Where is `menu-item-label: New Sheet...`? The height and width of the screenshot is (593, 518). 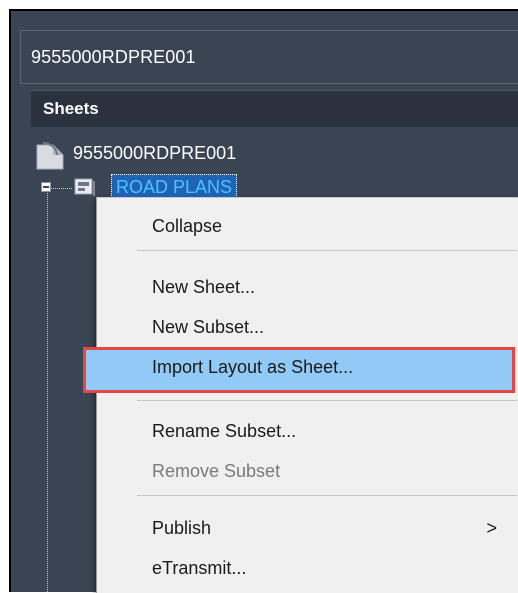 menu-item-label: New Sheet... is located at coordinates (204, 287).